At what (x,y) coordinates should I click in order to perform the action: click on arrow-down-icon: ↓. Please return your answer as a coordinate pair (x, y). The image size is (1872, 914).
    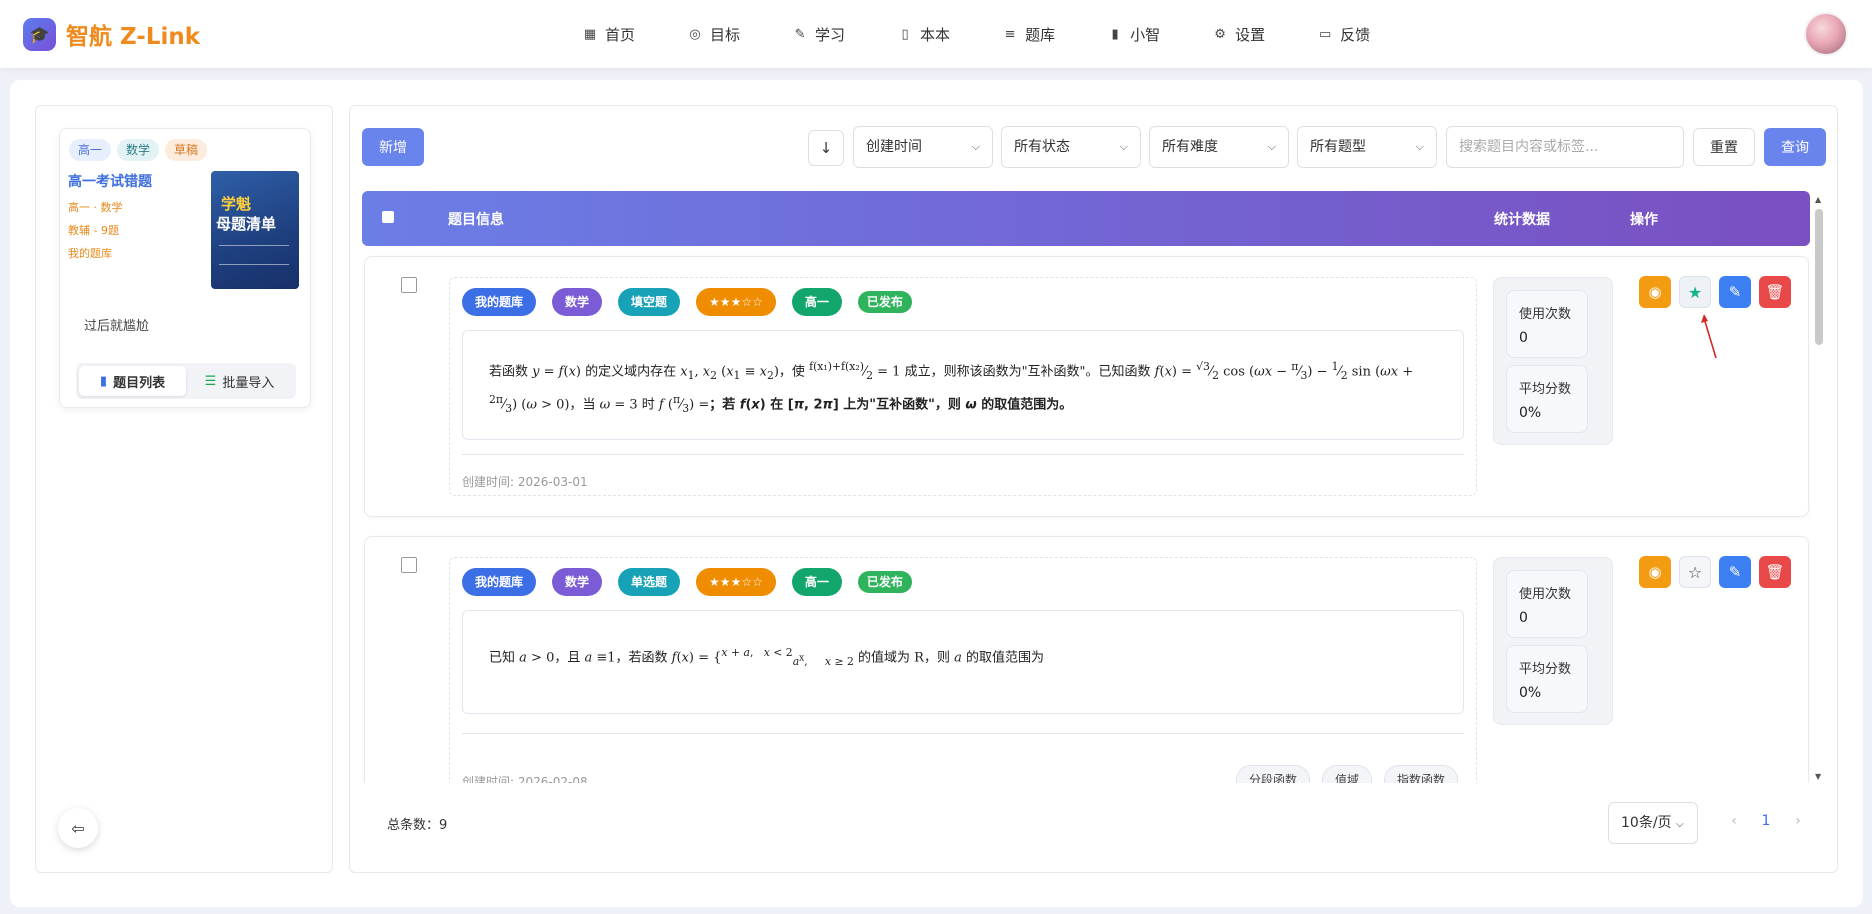
    Looking at the image, I should click on (826, 148).